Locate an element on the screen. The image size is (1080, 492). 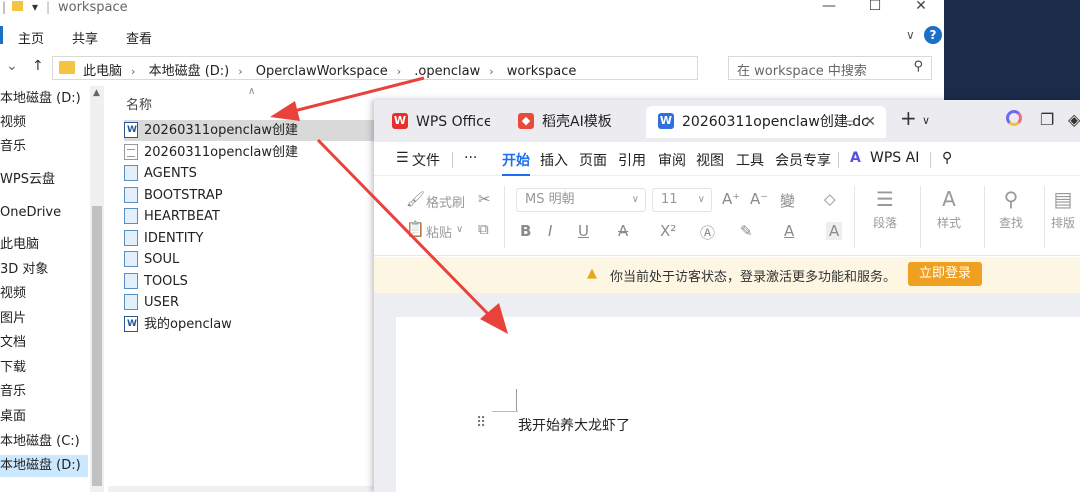
italic-icon: I is located at coordinates (550, 231).